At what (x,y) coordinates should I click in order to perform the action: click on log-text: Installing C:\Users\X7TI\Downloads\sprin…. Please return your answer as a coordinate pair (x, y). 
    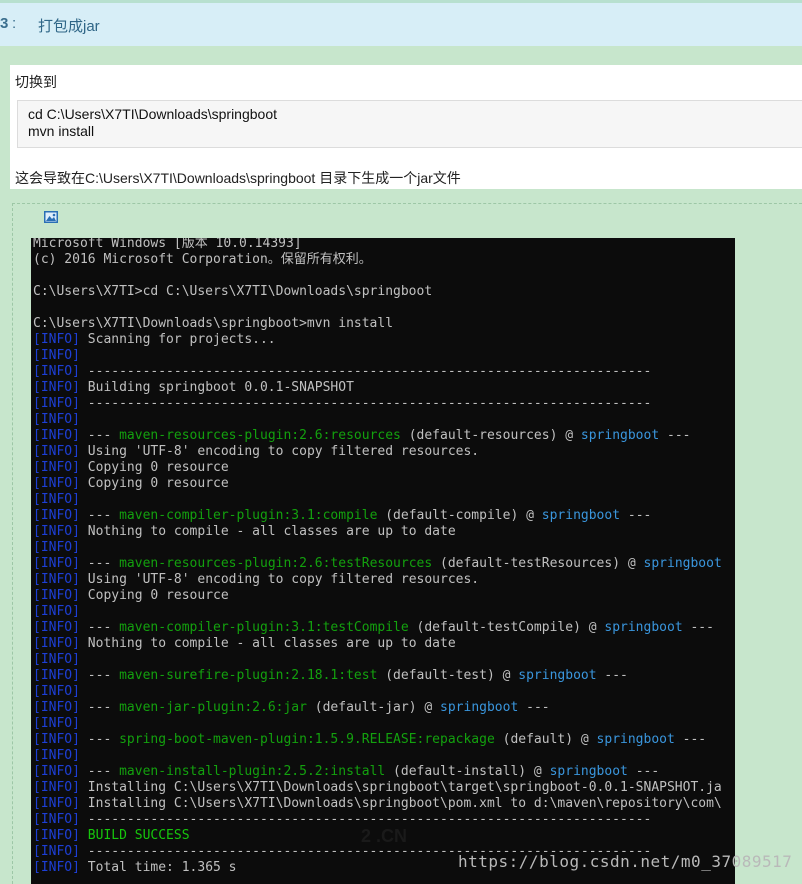
    Looking at the image, I should click on (400, 787).